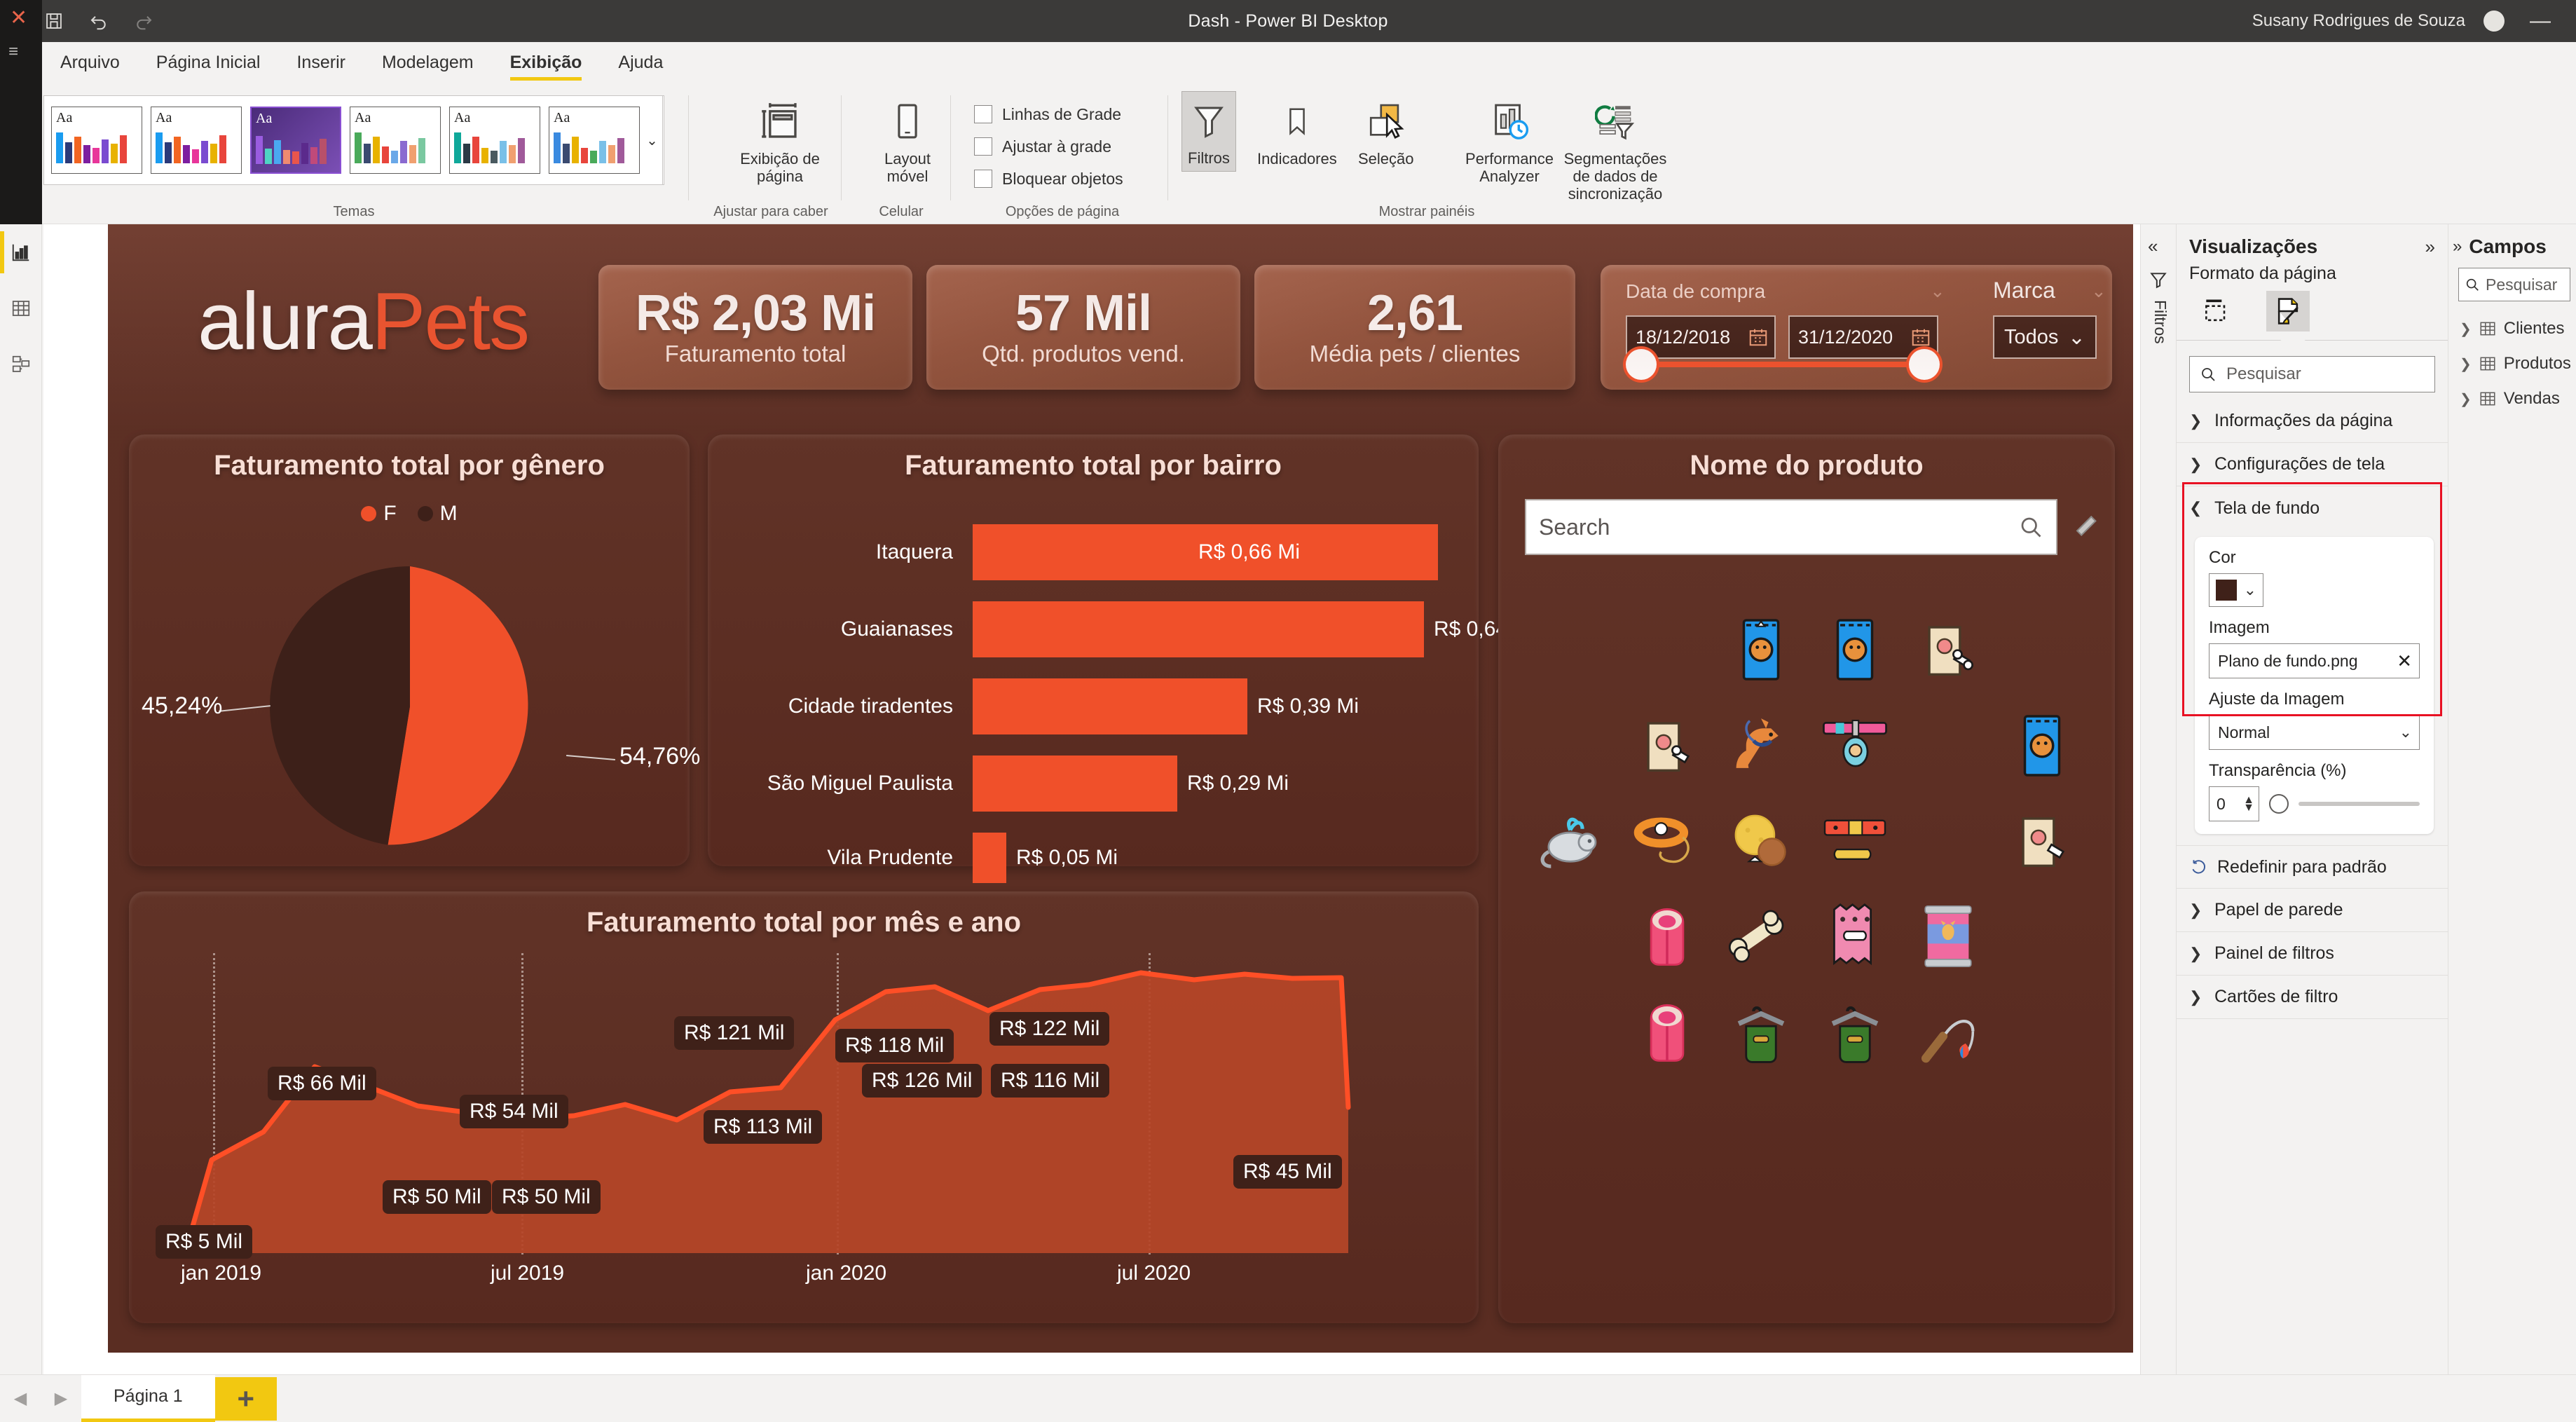 The width and height of the screenshot is (2576, 1422). Describe the element at coordinates (2042, 745) in the screenshot. I see `product-icon-cat-food-bag-blue` at that location.